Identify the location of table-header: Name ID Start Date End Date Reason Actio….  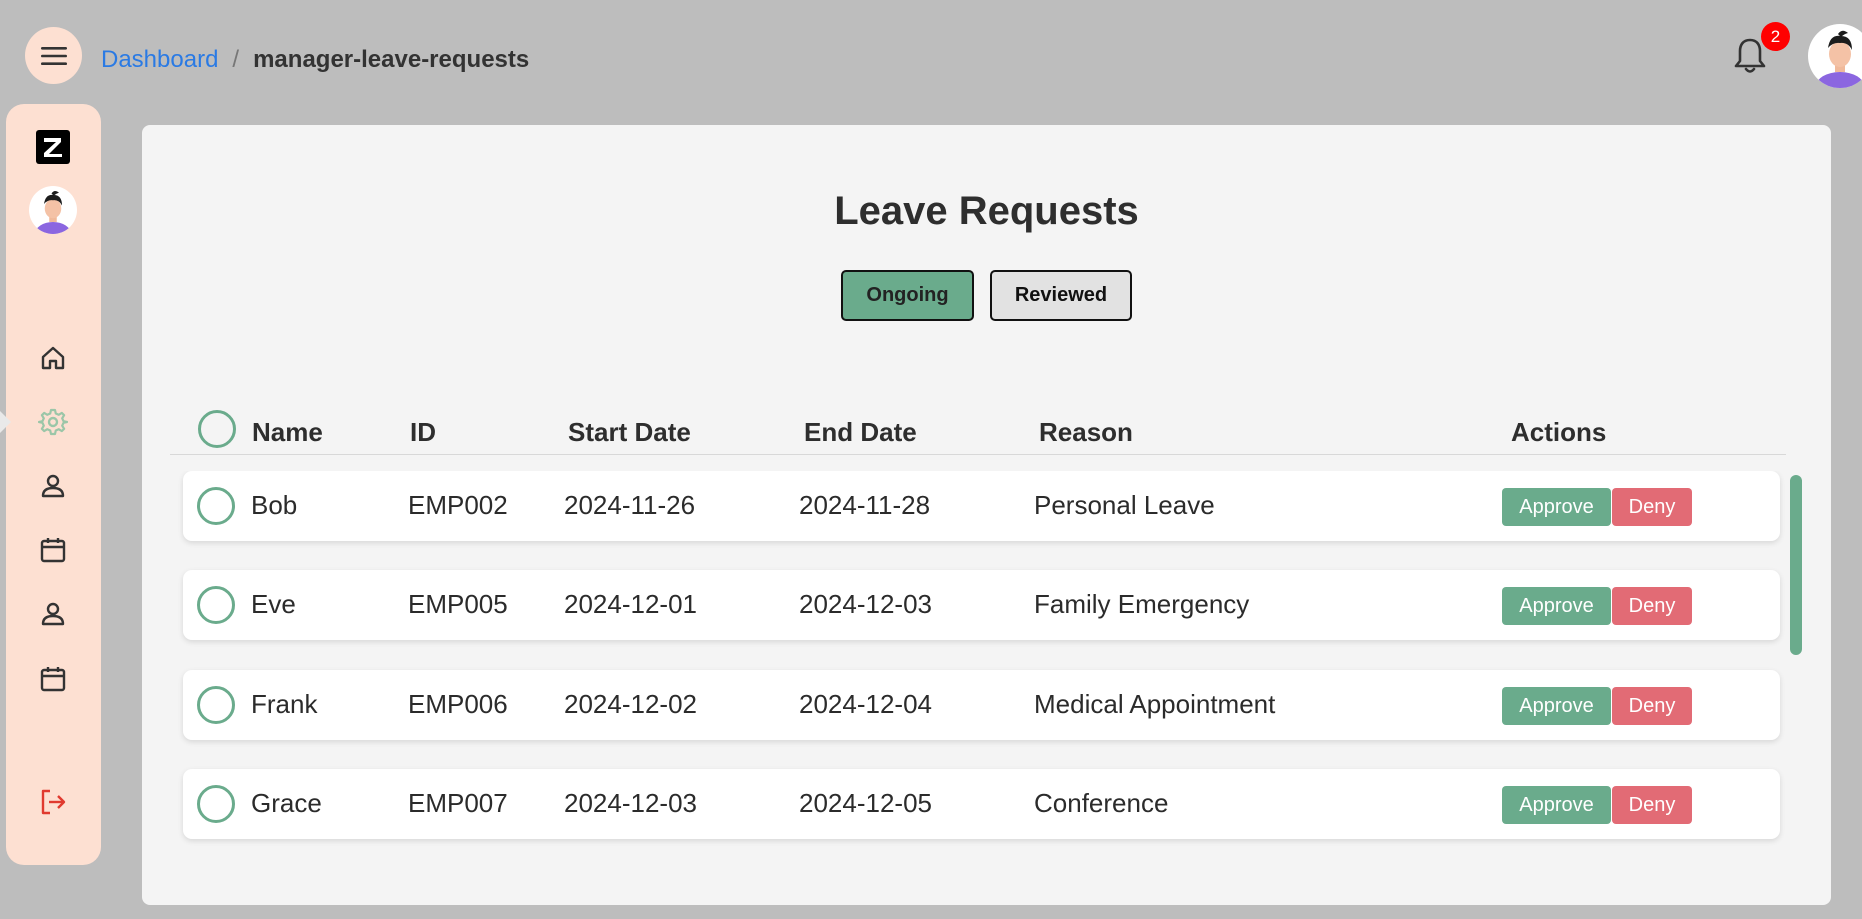
(978, 430).